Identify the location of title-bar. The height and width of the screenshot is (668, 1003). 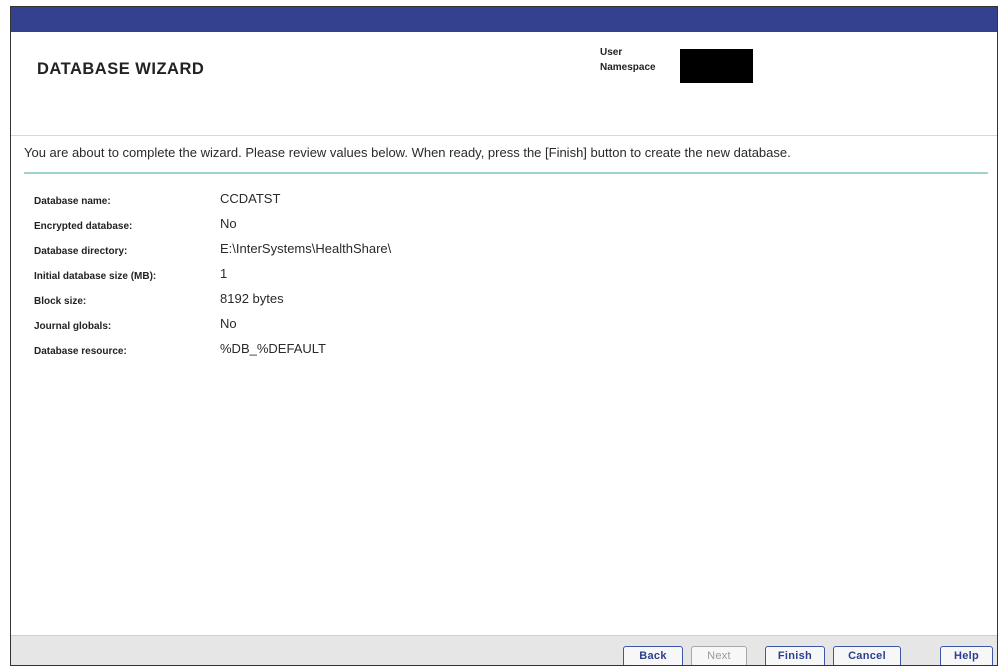
(504, 19).